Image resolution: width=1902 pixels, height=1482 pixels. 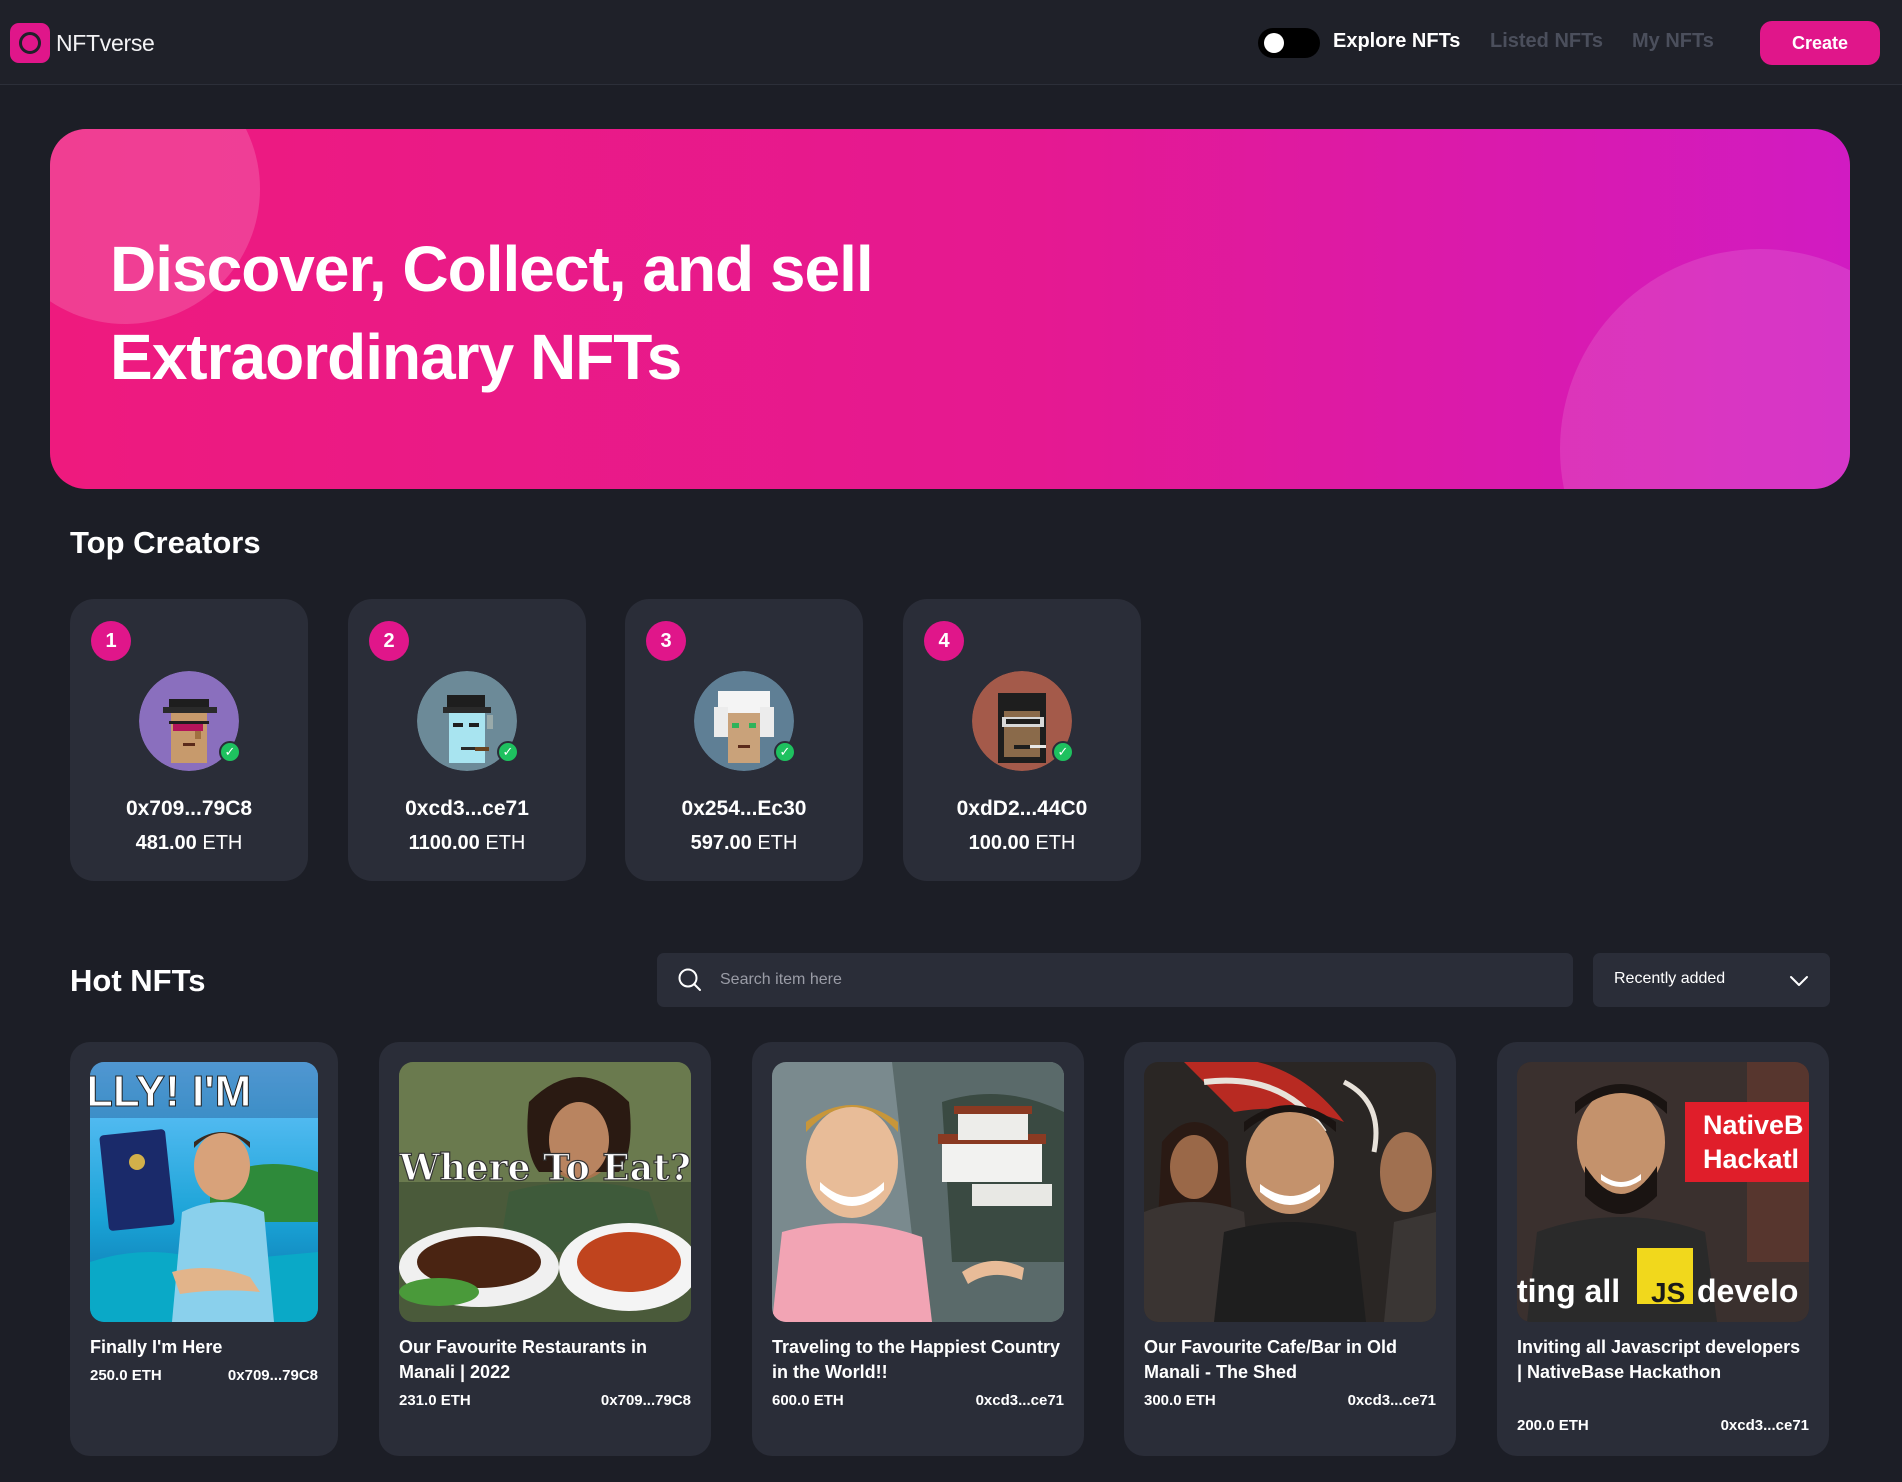 What do you see at coordinates (744, 843) in the screenshot?
I see `creator-volume: 597.00 ETH` at bounding box center [744, 843].